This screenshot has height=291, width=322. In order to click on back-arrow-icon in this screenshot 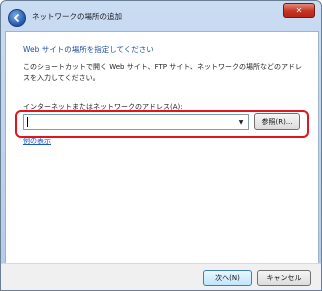, I will do `click(16, 18)`.